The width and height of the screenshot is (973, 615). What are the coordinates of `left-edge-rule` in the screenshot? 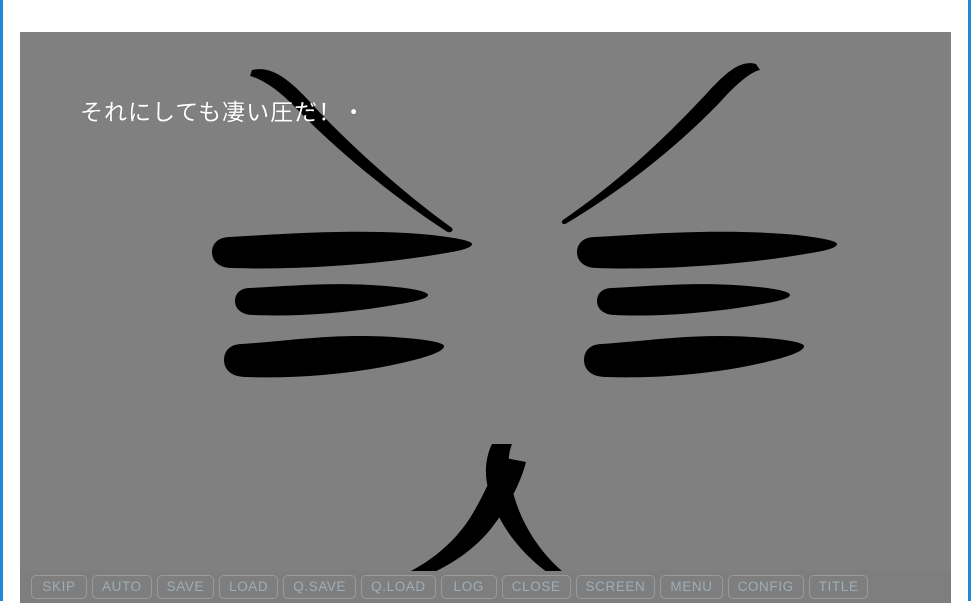 It's located at (1, 300).